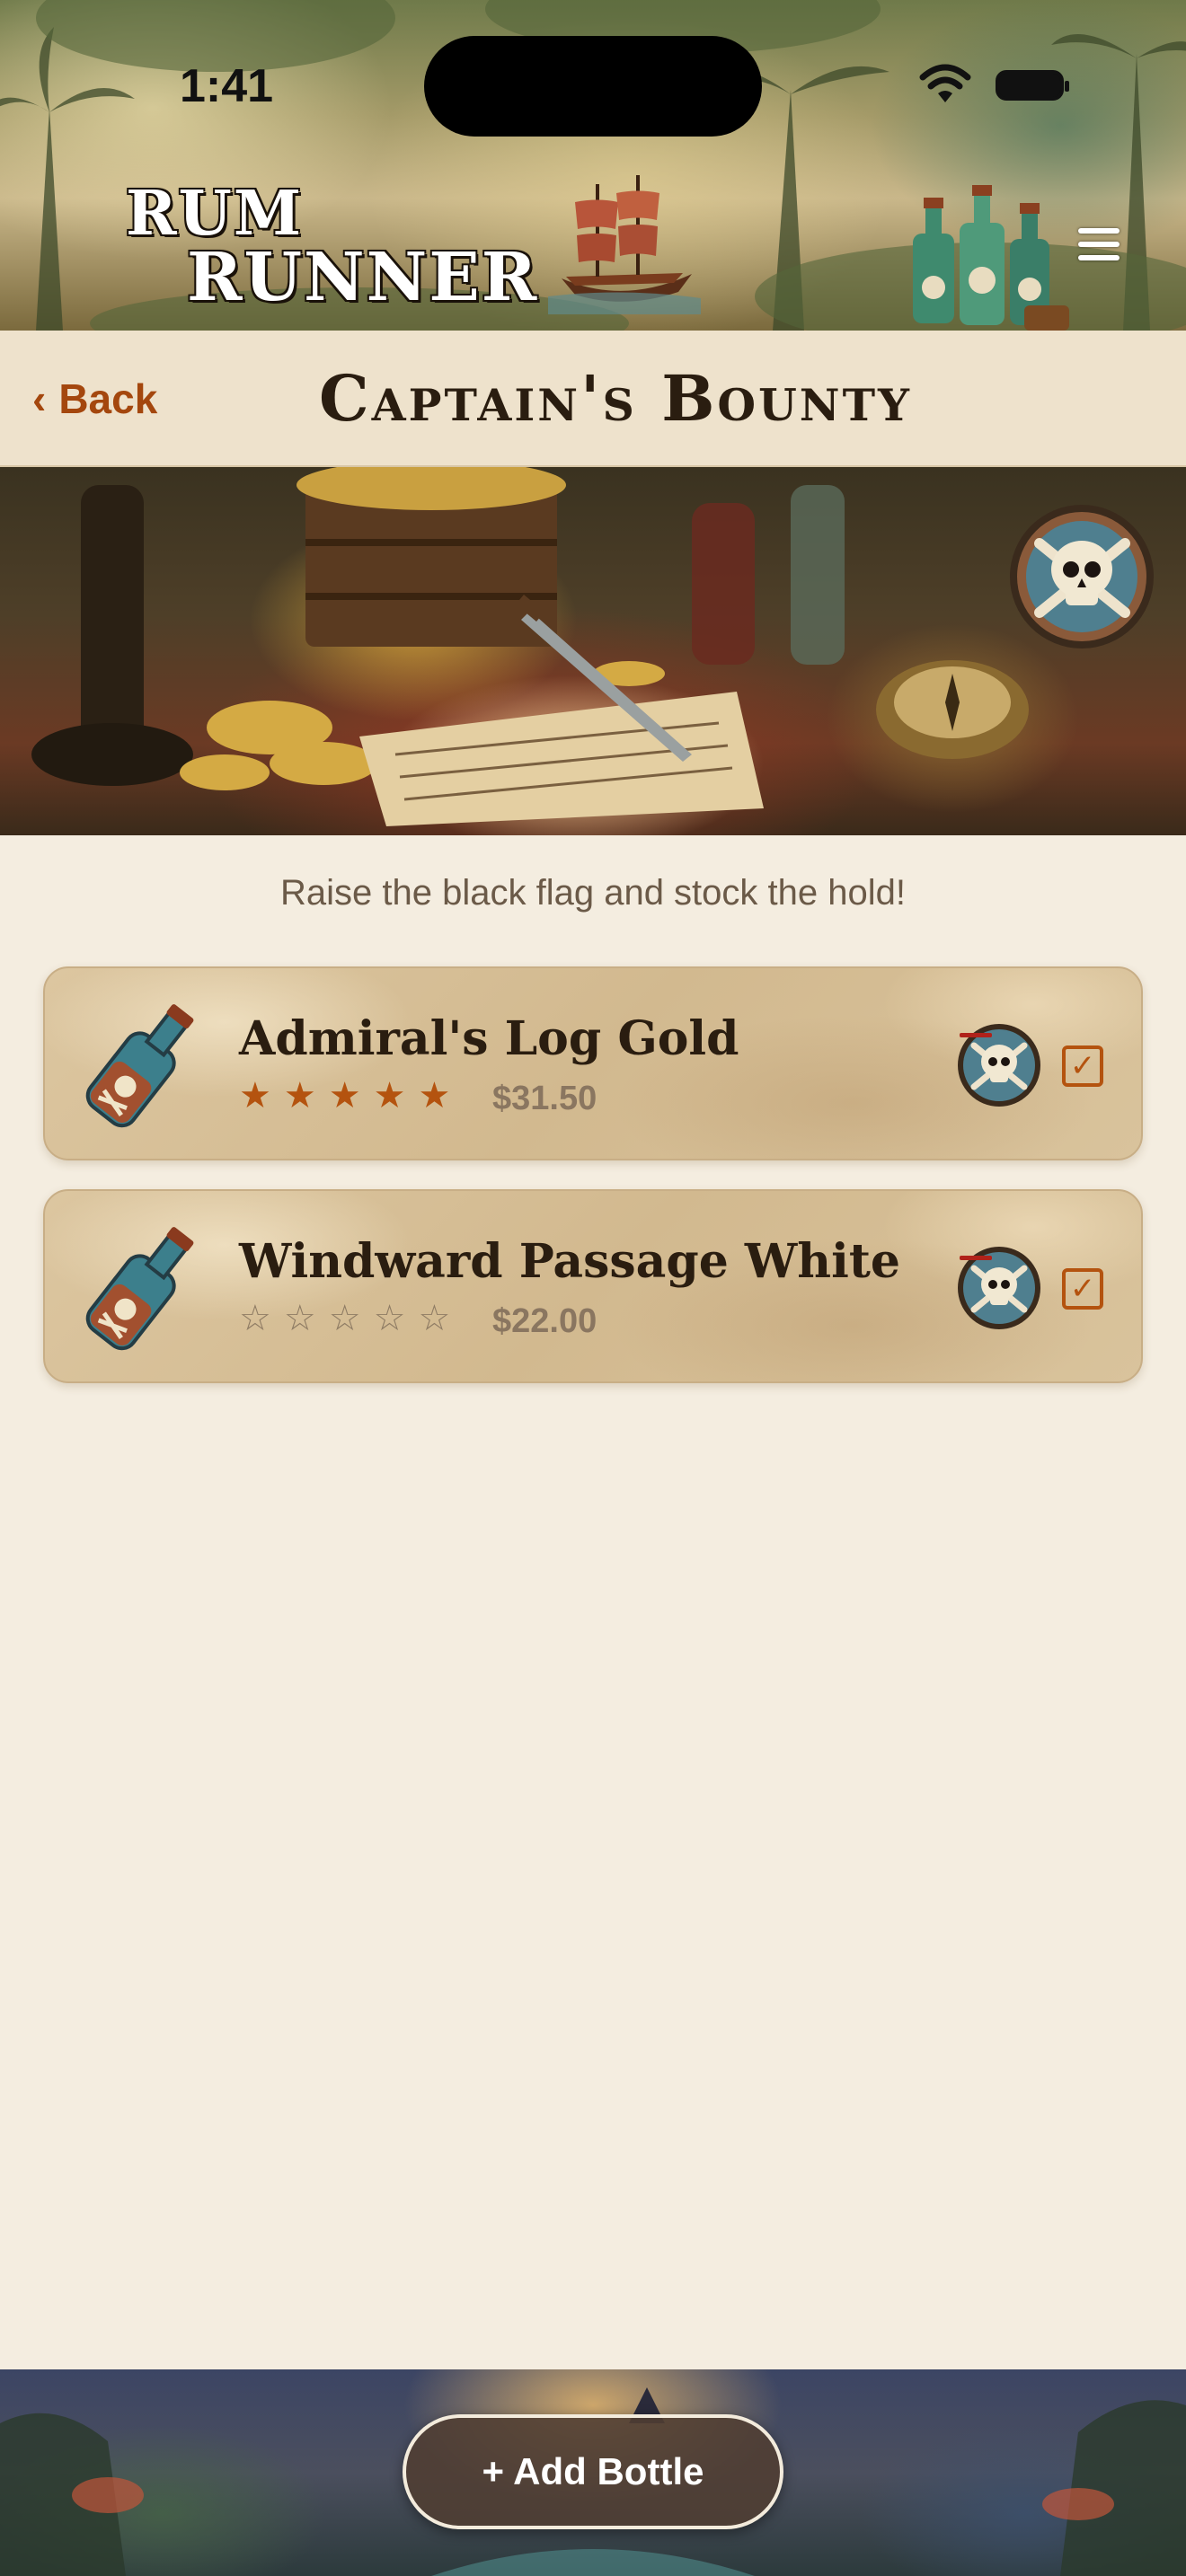 The height and width of the screenshot is (2576, 1186). I want to click on bottle-price: $22.00, so click(544, 1321).